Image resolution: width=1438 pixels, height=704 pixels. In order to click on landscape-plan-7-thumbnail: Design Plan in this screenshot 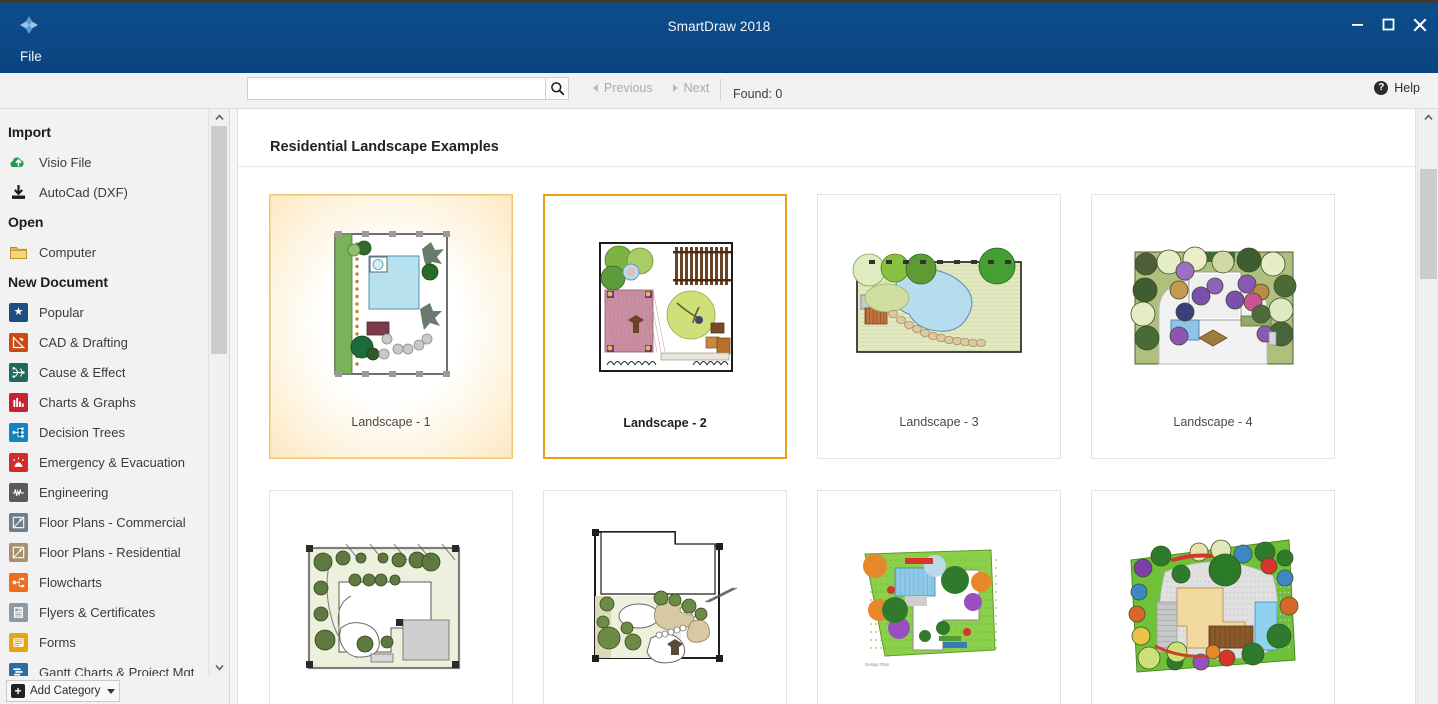, I will do `click(939, 605)`.